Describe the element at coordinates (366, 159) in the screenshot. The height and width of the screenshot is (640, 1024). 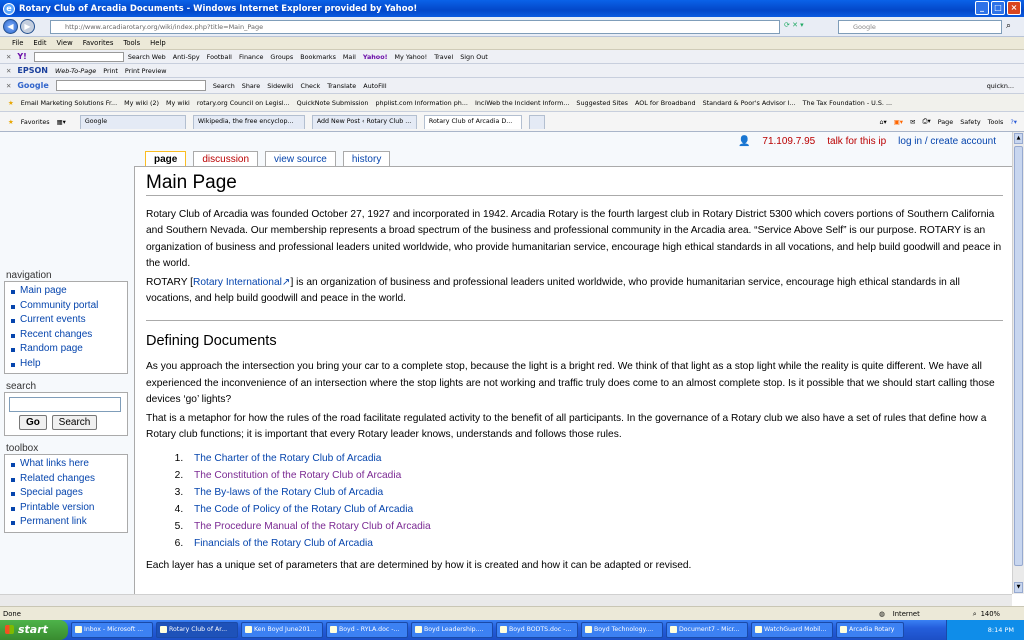
I see `tab-history: history` at that location.